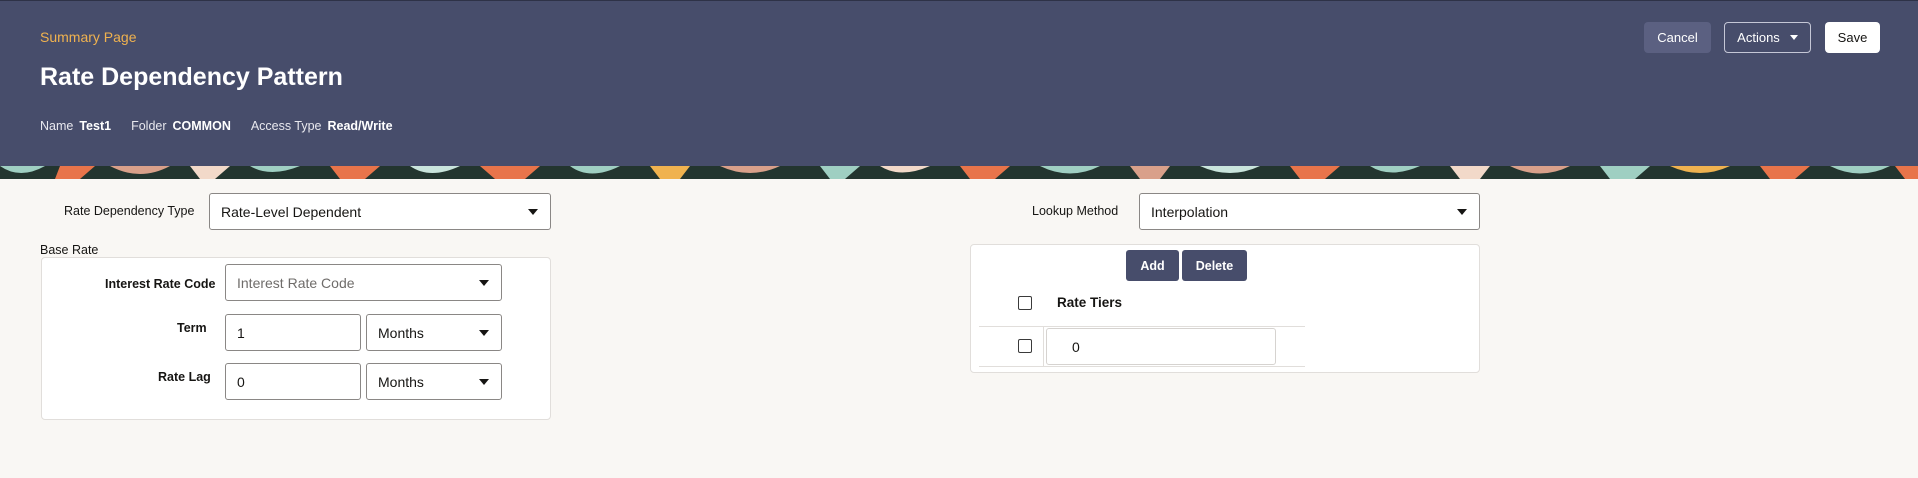  I want to click on interest-rate-code-select: Interest Rate Code, so click(363, 282).